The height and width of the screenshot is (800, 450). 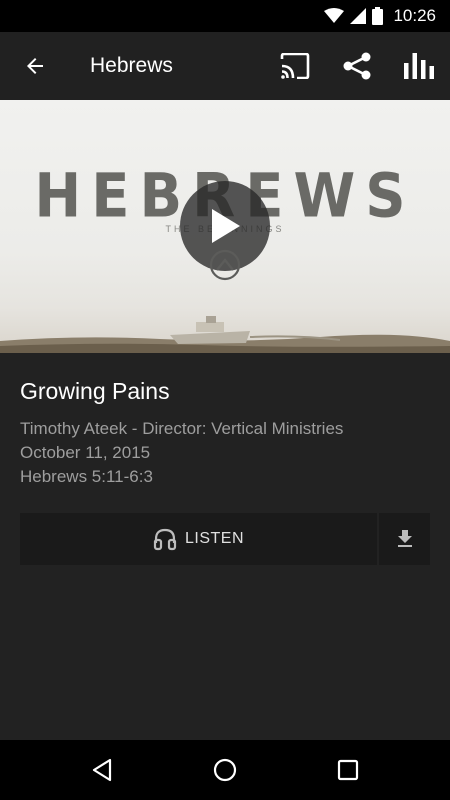 What do you see at coordinates (334, 16) in the screenshot?
I see `wifi-icon` at bounding box center [334, 16].